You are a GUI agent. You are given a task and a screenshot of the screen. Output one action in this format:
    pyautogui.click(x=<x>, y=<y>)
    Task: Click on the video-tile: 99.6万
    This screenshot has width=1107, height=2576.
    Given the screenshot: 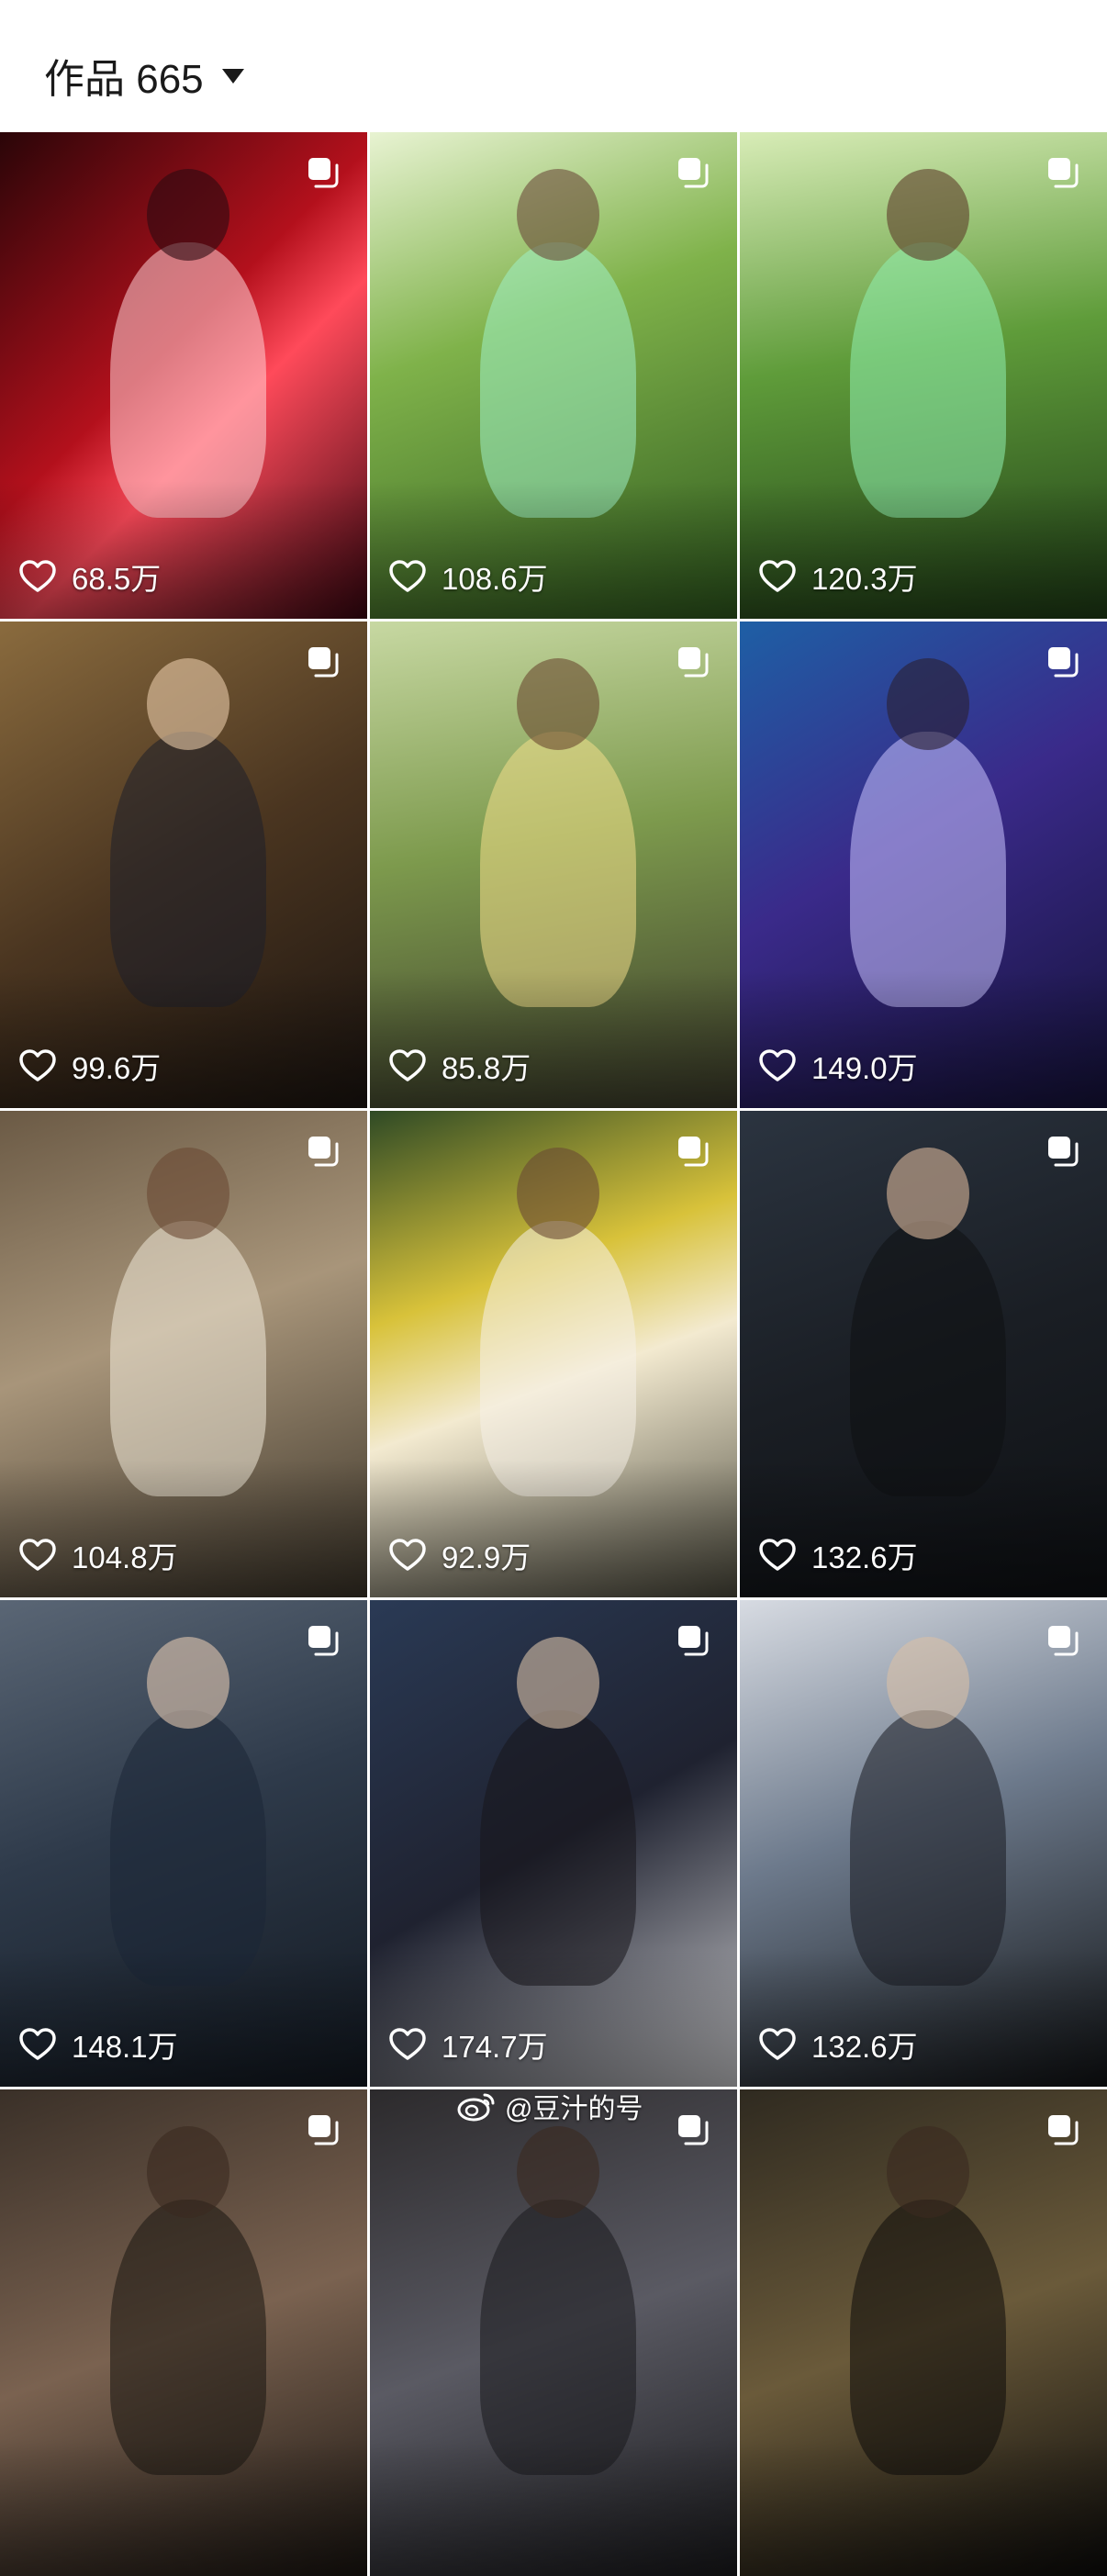 What is the action you would take?
    pyautogui.click(x=183, y=865)
    